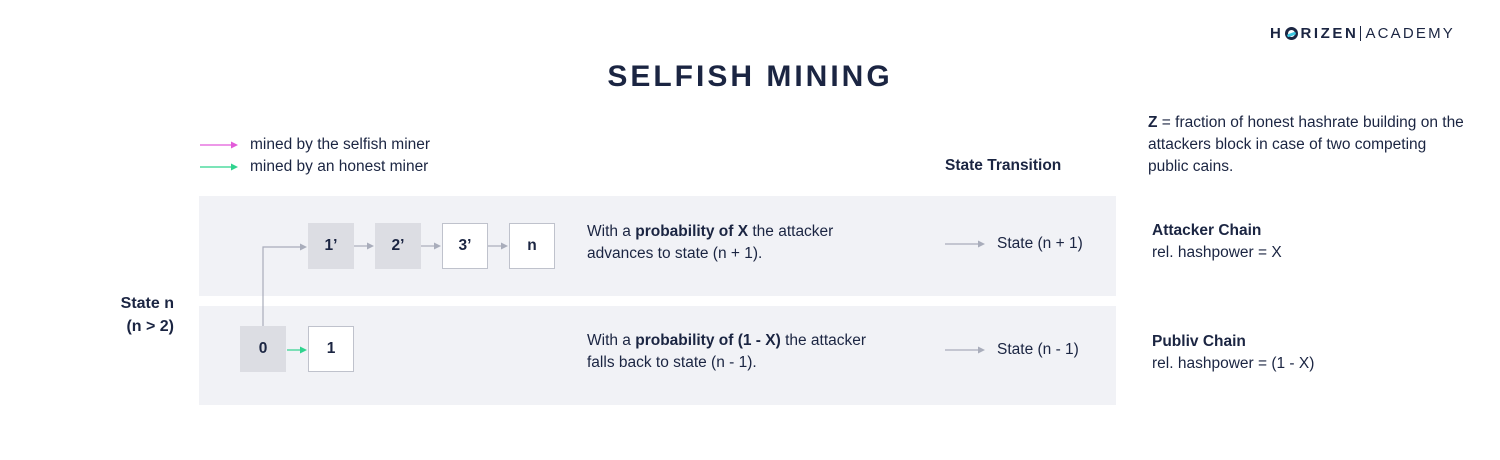 This screenshot has height=460, width=1500. I want to click on honest-block-0: 0, so click(263, 349).